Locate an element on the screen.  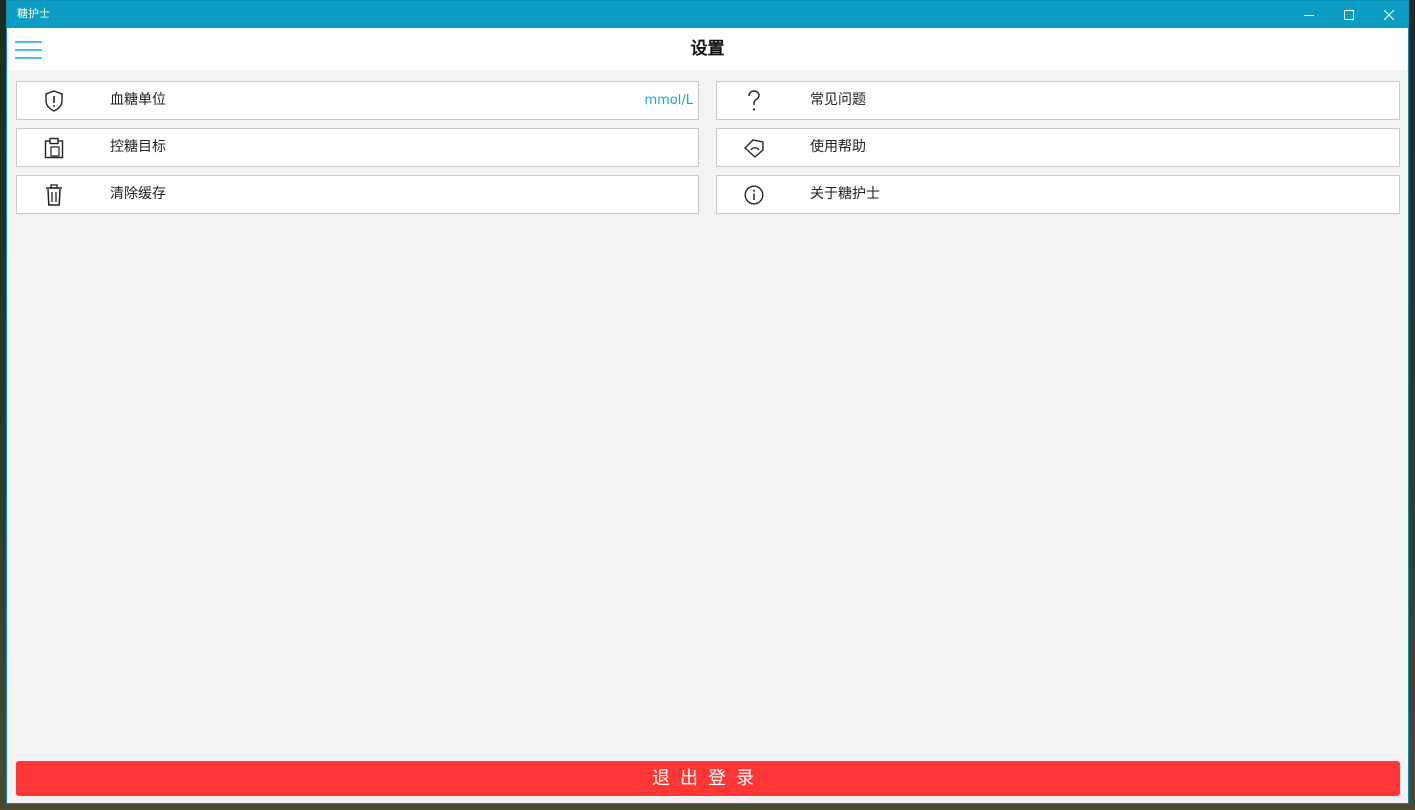
setting-label: 使用帮助 is located at coordinates (838, 147).